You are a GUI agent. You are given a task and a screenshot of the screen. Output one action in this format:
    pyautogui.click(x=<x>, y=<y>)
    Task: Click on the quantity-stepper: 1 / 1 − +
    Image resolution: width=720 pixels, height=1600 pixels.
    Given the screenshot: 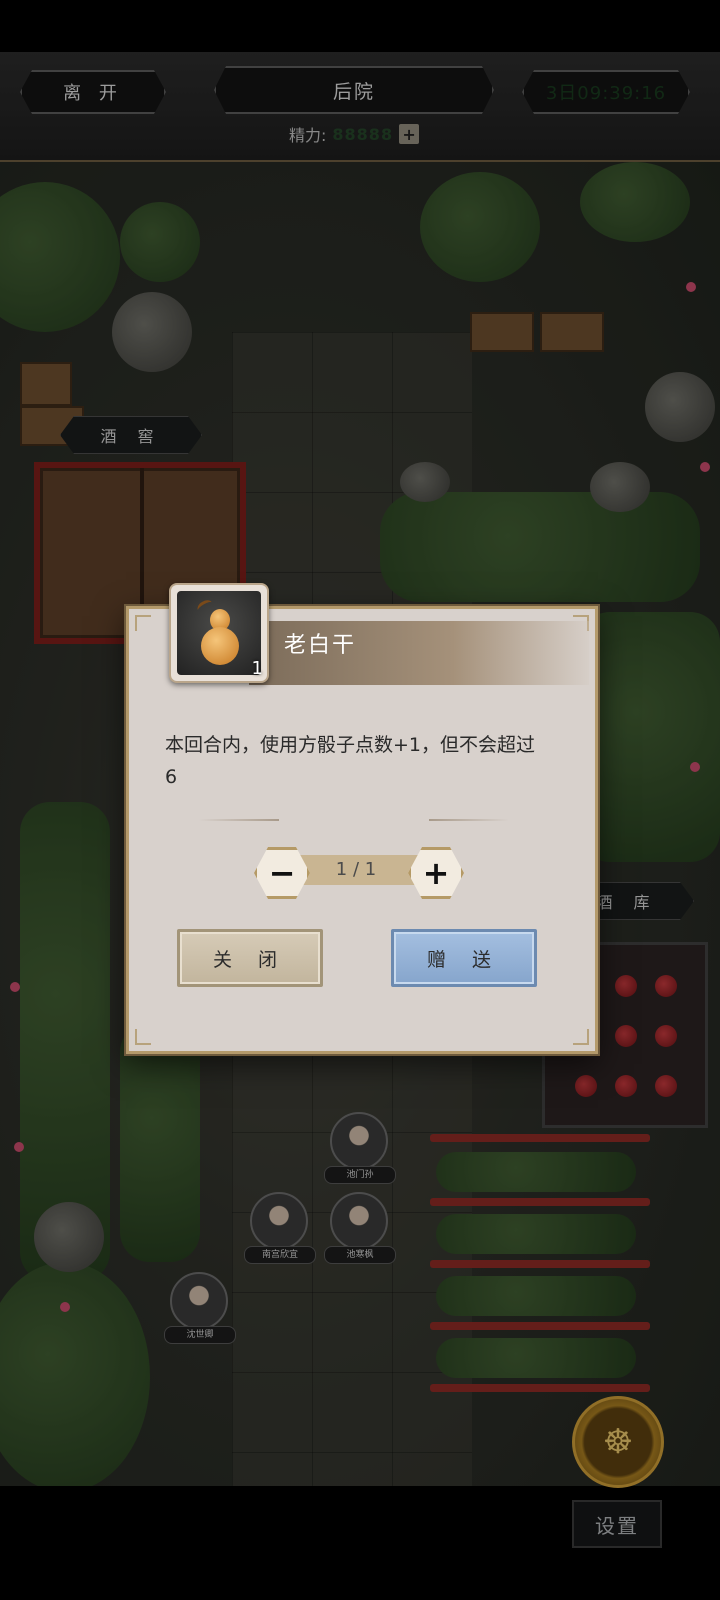 What is the action you would take?
    pyautogui.click(x=359, y=873)
    